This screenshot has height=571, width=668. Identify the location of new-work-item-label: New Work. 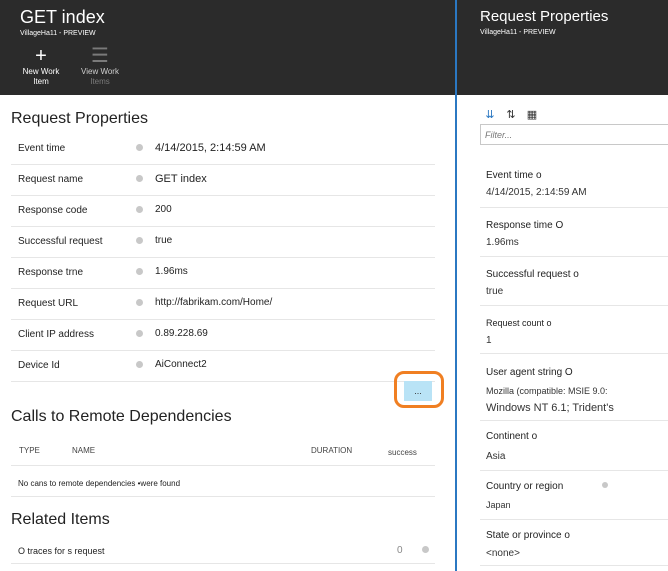
(41, 71).